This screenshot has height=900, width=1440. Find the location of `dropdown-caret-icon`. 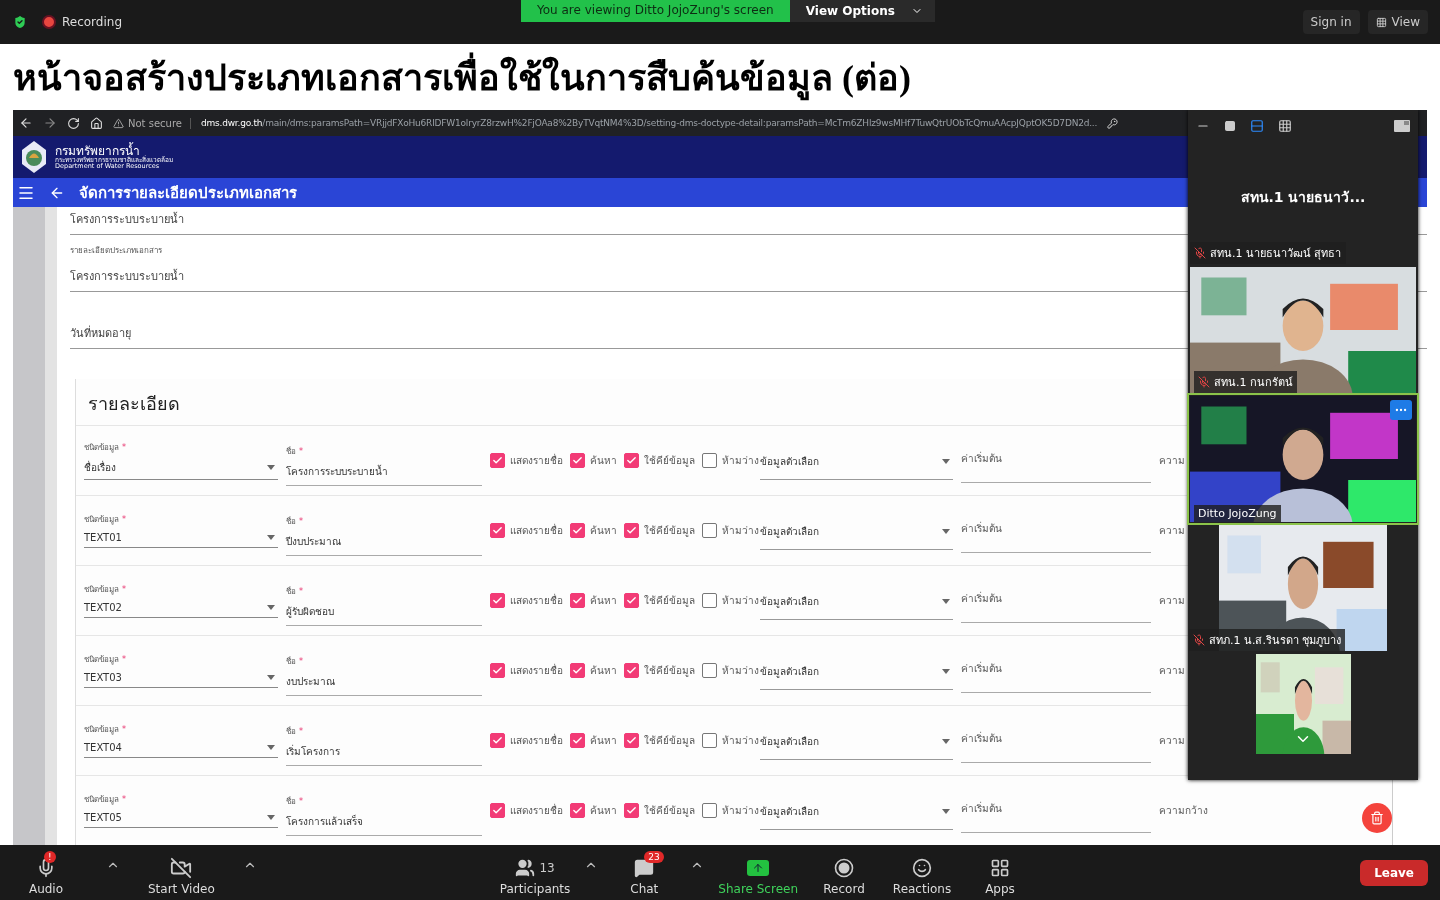

dropdown-caret-icon is located at coordinates (271, 537).